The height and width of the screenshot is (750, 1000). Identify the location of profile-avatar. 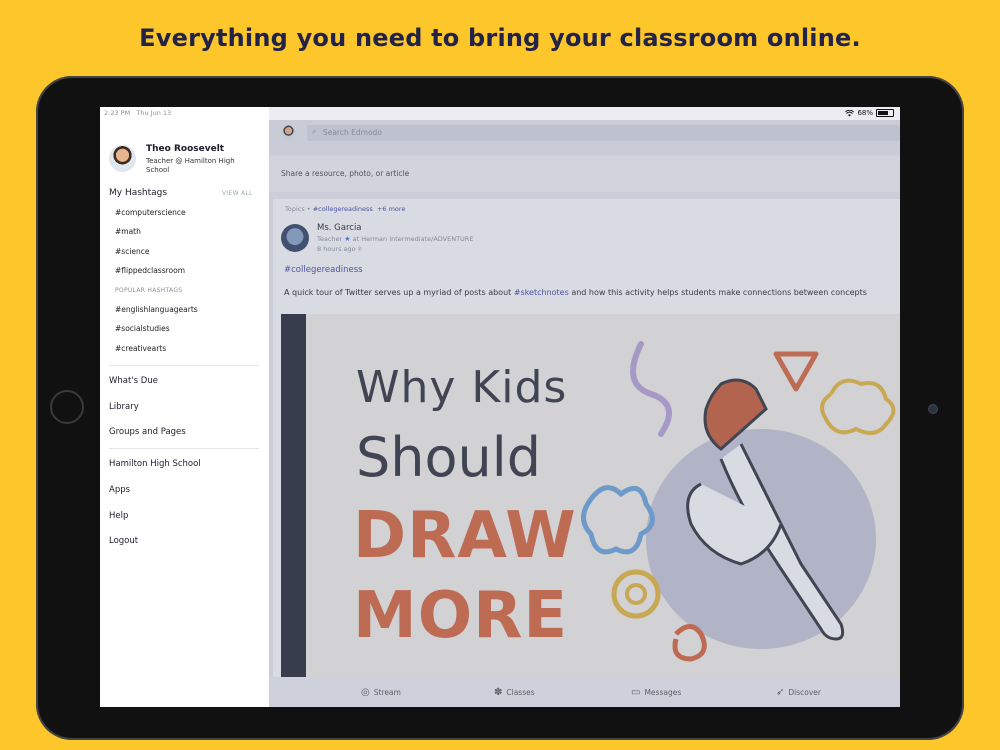
(122, 158).